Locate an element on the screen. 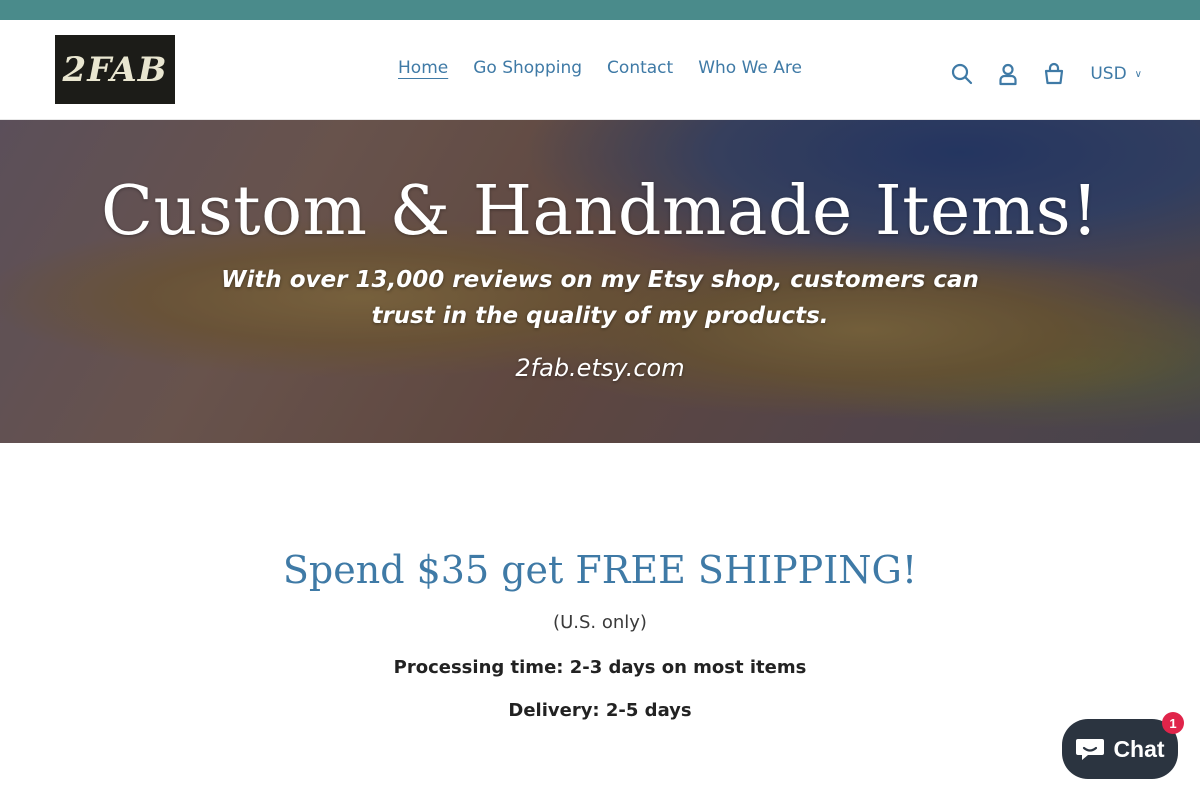 The image size is (1200, 800). nav-item-go-shopping: Go Shopping is located at coordinates (527, 68).